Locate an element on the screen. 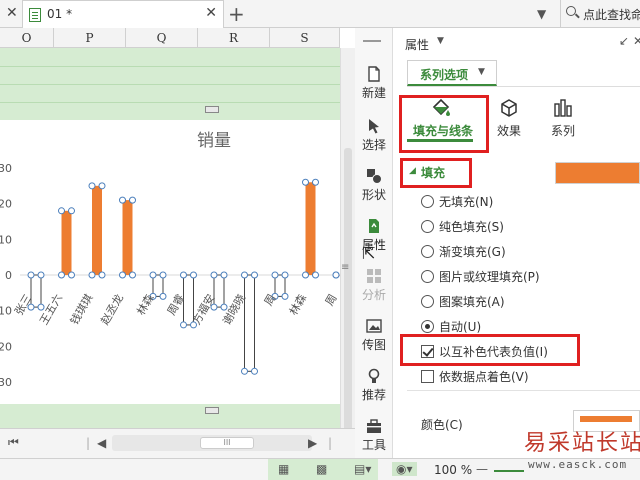 This screenshot has width=640, height=480. tool-select: 选择 is located at coordinates (374, 140).